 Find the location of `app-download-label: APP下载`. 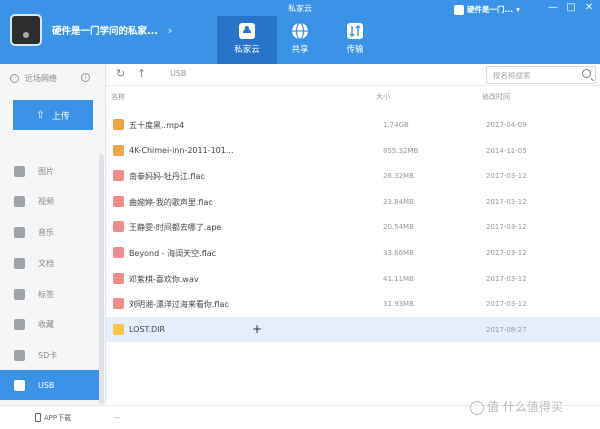

app-download-label: APP下载 is located at coordinates (57, 417).